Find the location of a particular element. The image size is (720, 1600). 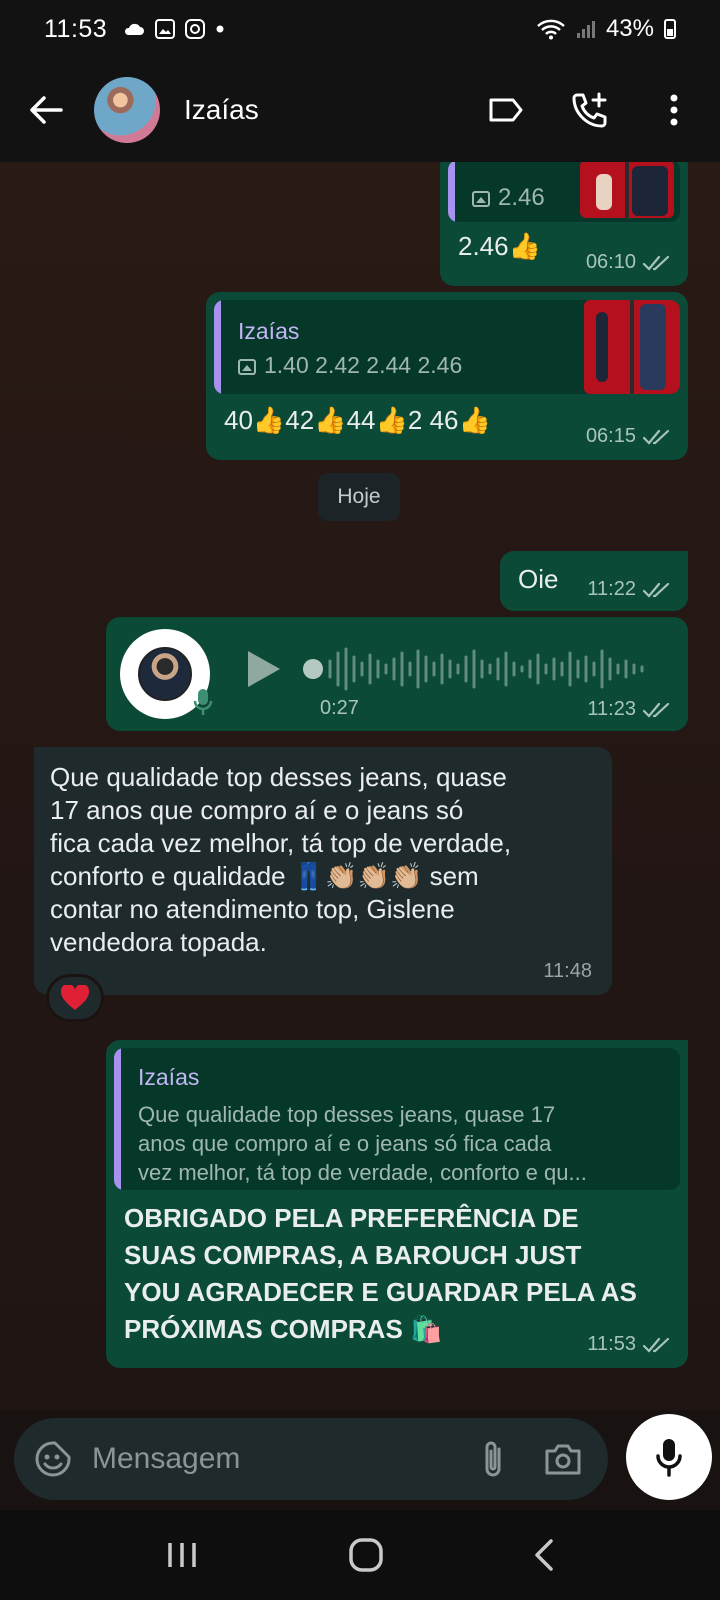

message-line: conforto e qualidade 👖👏🏼👏🏼👏🏼 sem is located at coordinates (264, 876).